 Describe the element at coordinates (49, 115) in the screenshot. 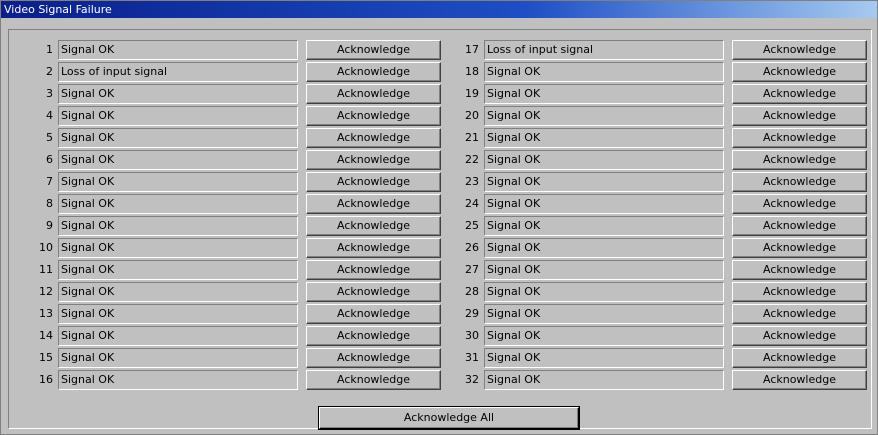

I see `channel-number: 4` at that location.